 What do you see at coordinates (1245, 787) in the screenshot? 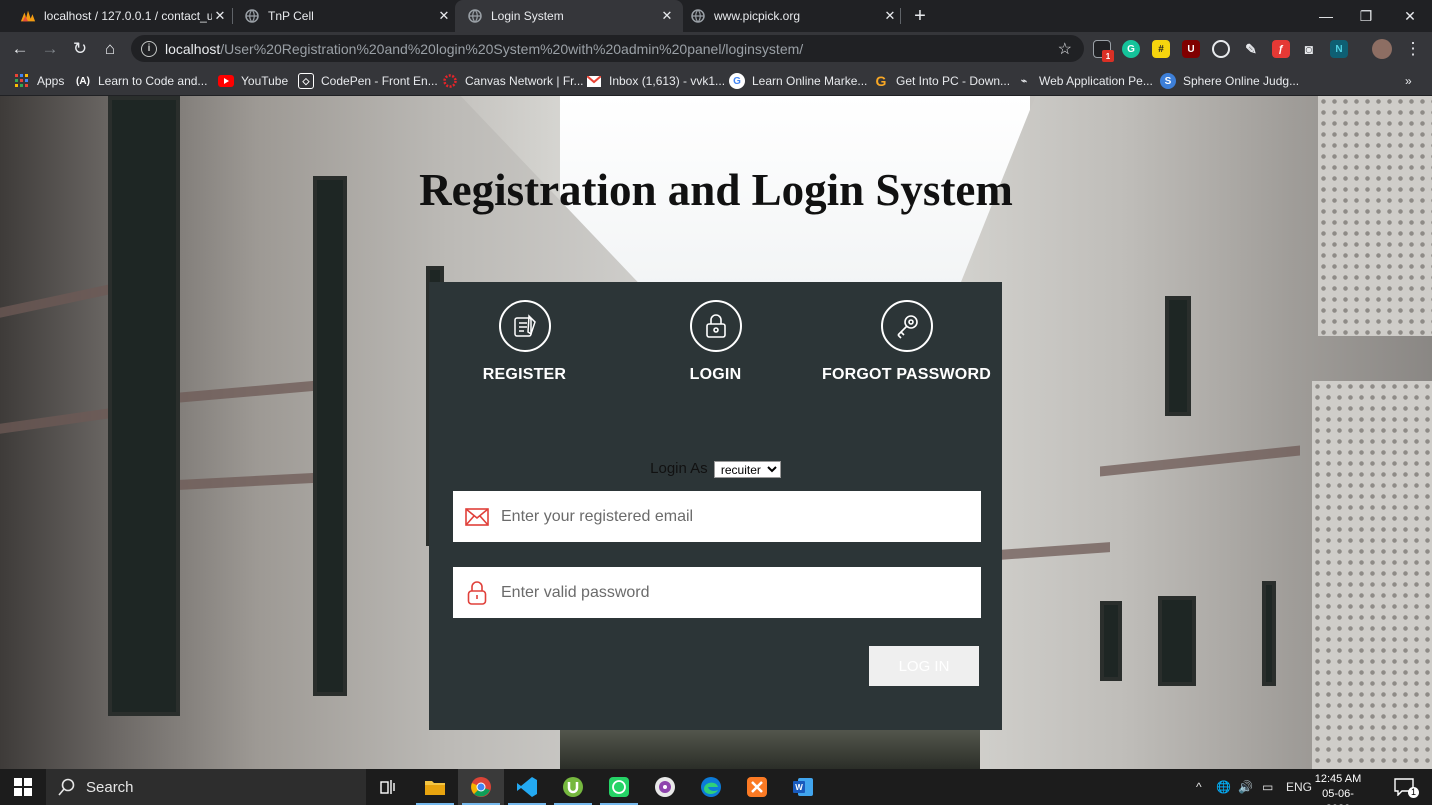
I see `volume-icon: 🔊` at bounding box center [1245, 787].